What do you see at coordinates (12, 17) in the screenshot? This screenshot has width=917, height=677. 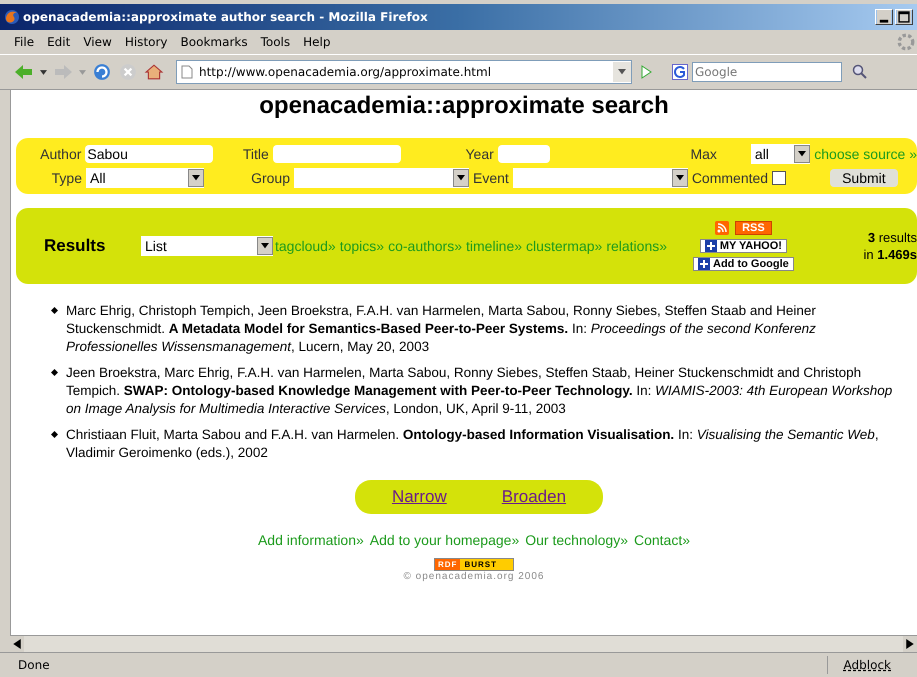 I see `browser-logo-icon` at bounding box center [12, 17].